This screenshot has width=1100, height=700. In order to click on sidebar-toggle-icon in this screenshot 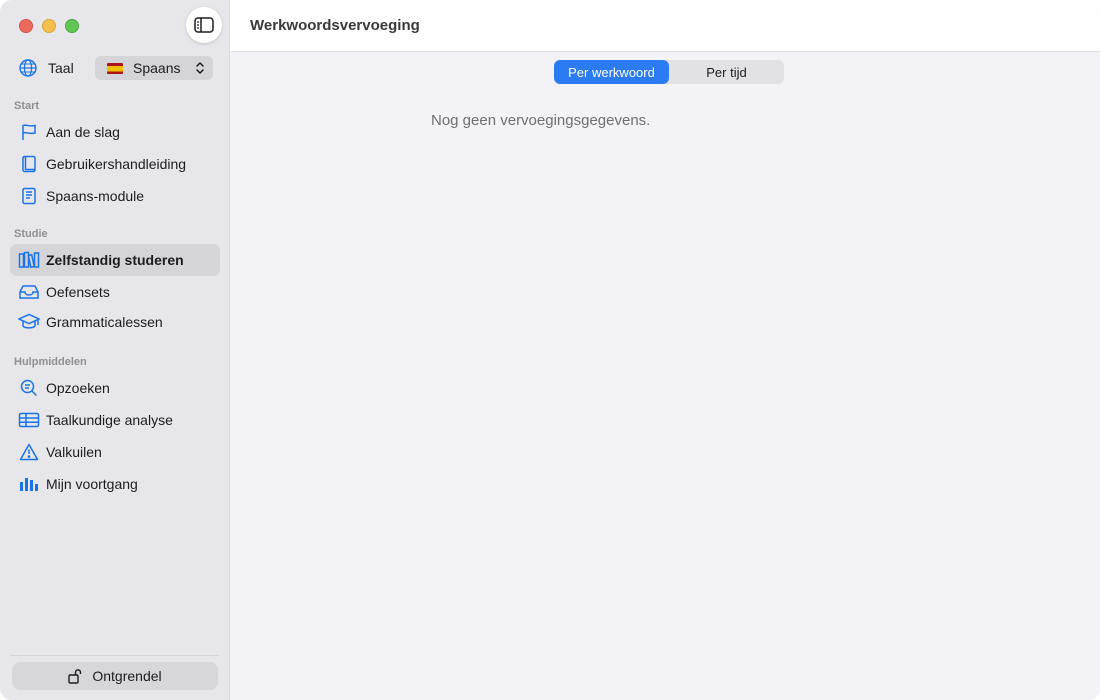, I will do `click(204, 25)`.